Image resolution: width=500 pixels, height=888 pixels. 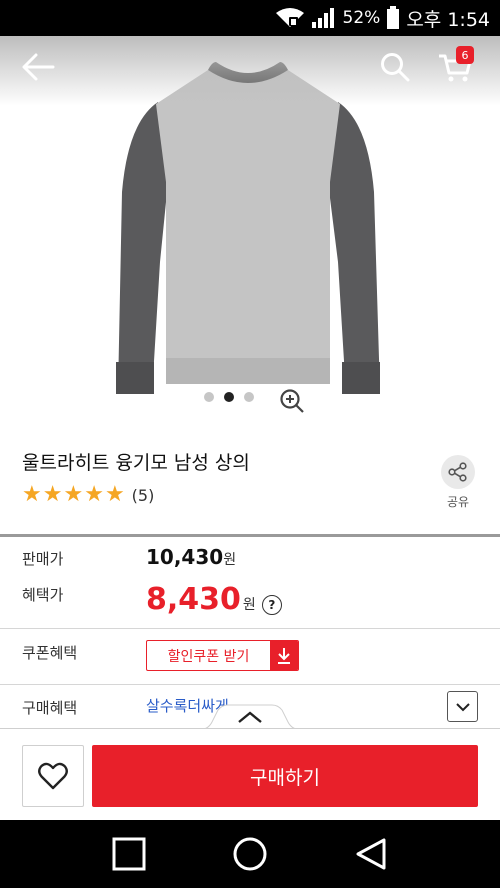 What do you see at coordinates (50, 708) in the screenshot?
I see `purchase-benefit-label: 구매혜택` at bounding box center [50, 708].